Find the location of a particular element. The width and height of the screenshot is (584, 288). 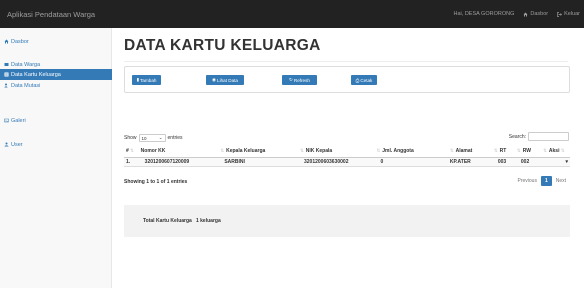

transfer-icon is located at coordinates (6, 85).